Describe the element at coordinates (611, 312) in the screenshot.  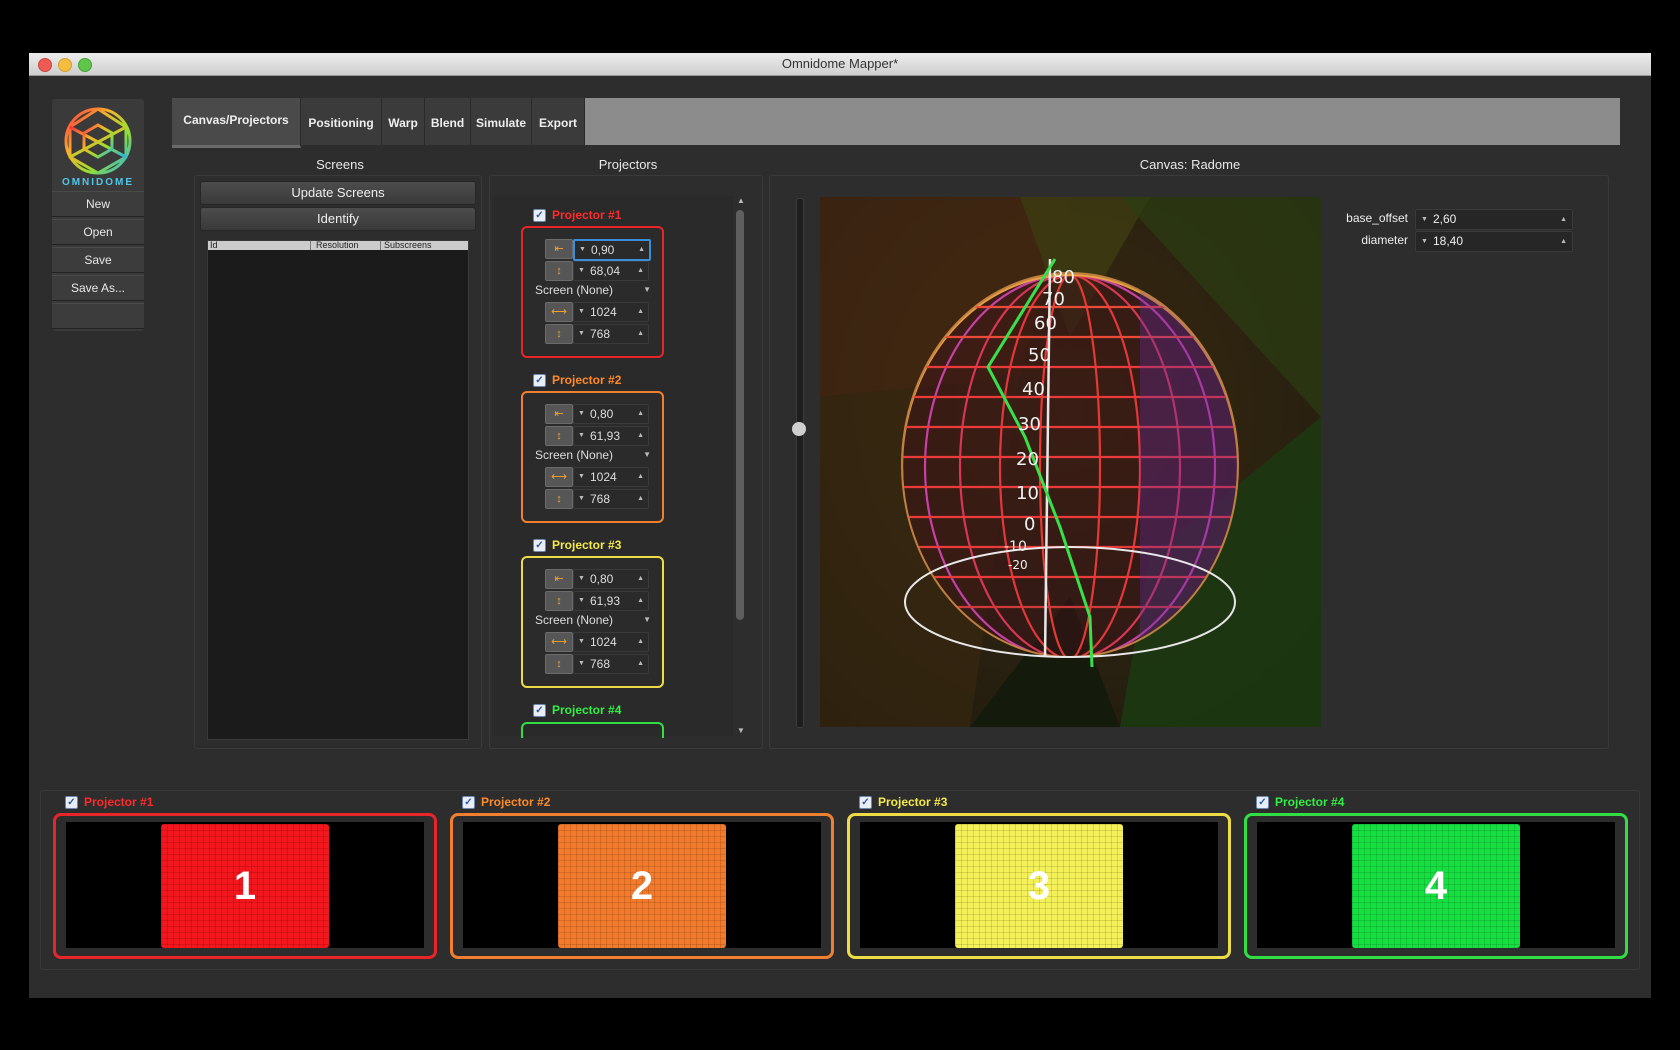
I see `projector-1-width-input: ▼ 1024 ▲` at that location.